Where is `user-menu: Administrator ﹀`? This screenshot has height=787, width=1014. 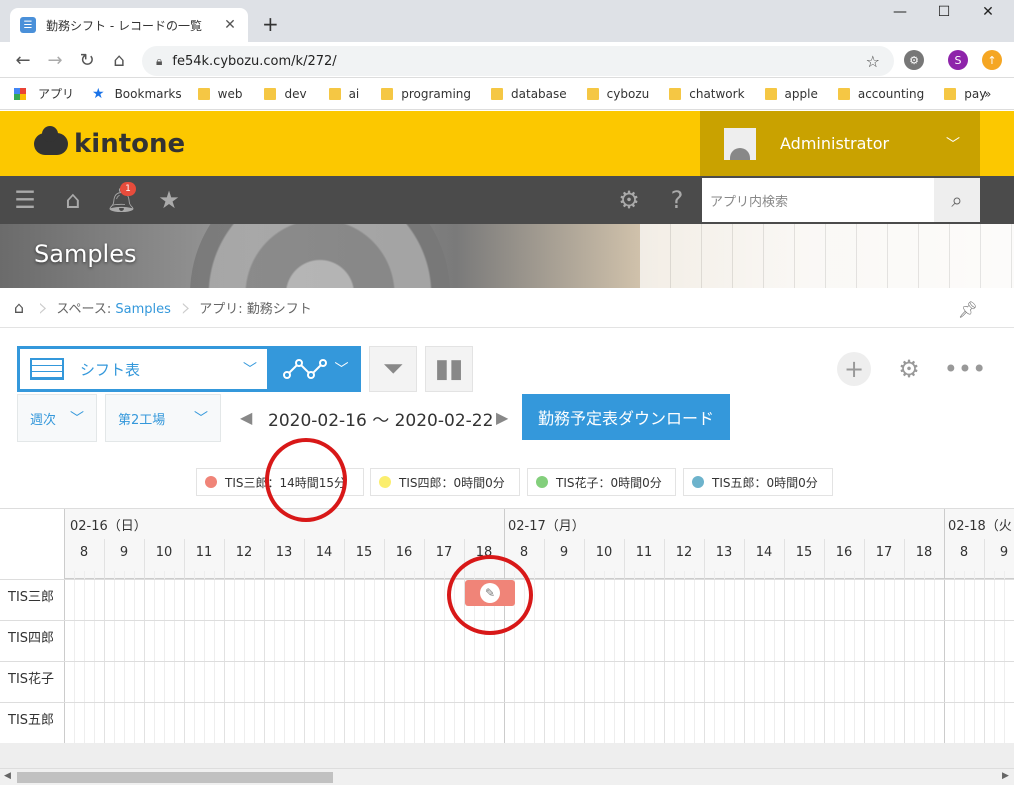
user-menu: Administrator ﹀ is located at coordinates (840, 143).